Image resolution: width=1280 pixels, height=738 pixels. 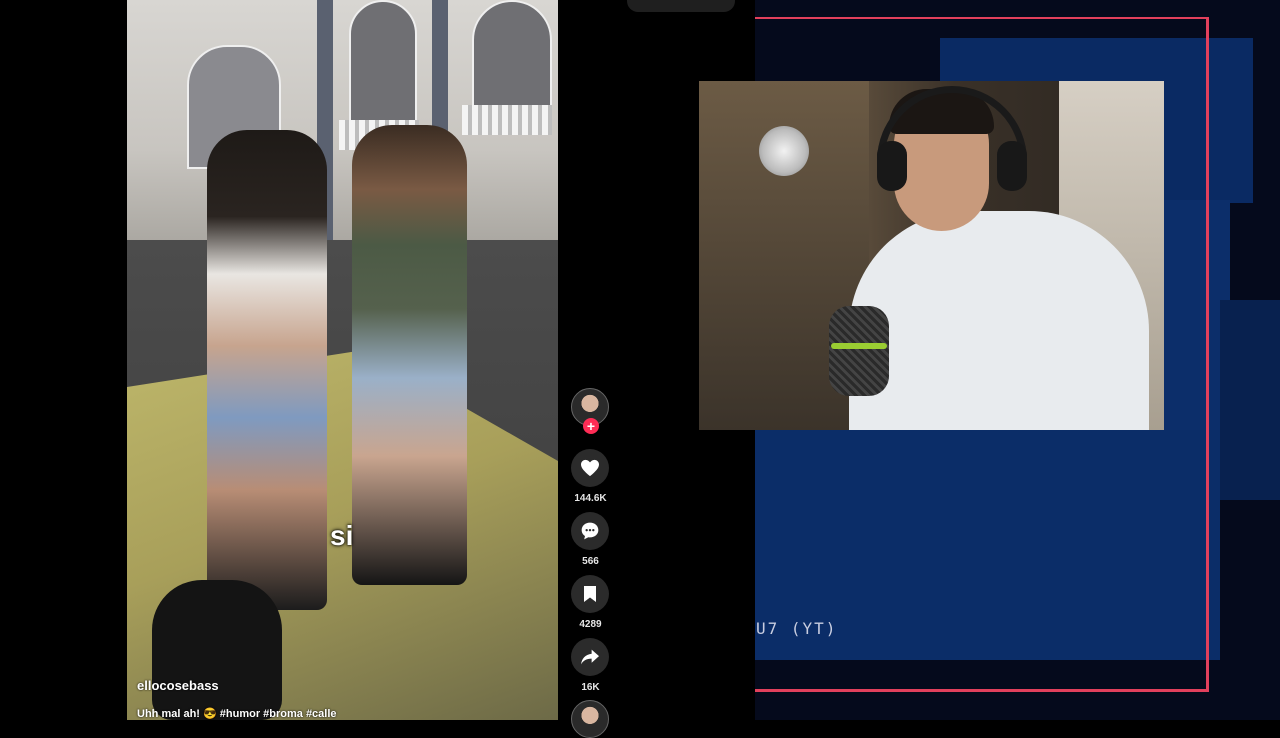 I want to click on video-description: Uhh mal ah! 😎 #humor #broma #calle, so click(x=237, y=714).